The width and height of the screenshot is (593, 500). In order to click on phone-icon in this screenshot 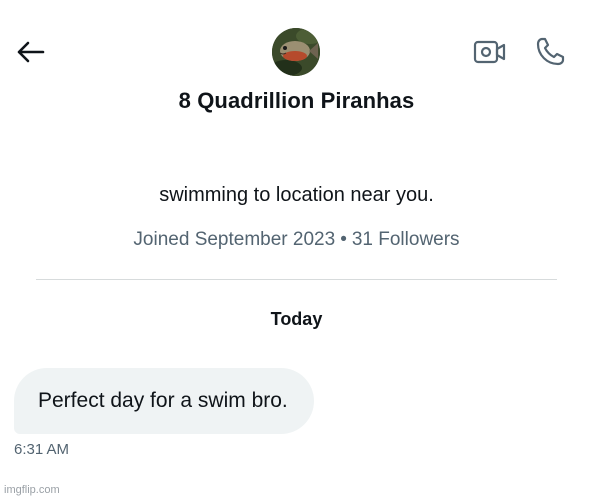, I will do `click(550, 51)`.